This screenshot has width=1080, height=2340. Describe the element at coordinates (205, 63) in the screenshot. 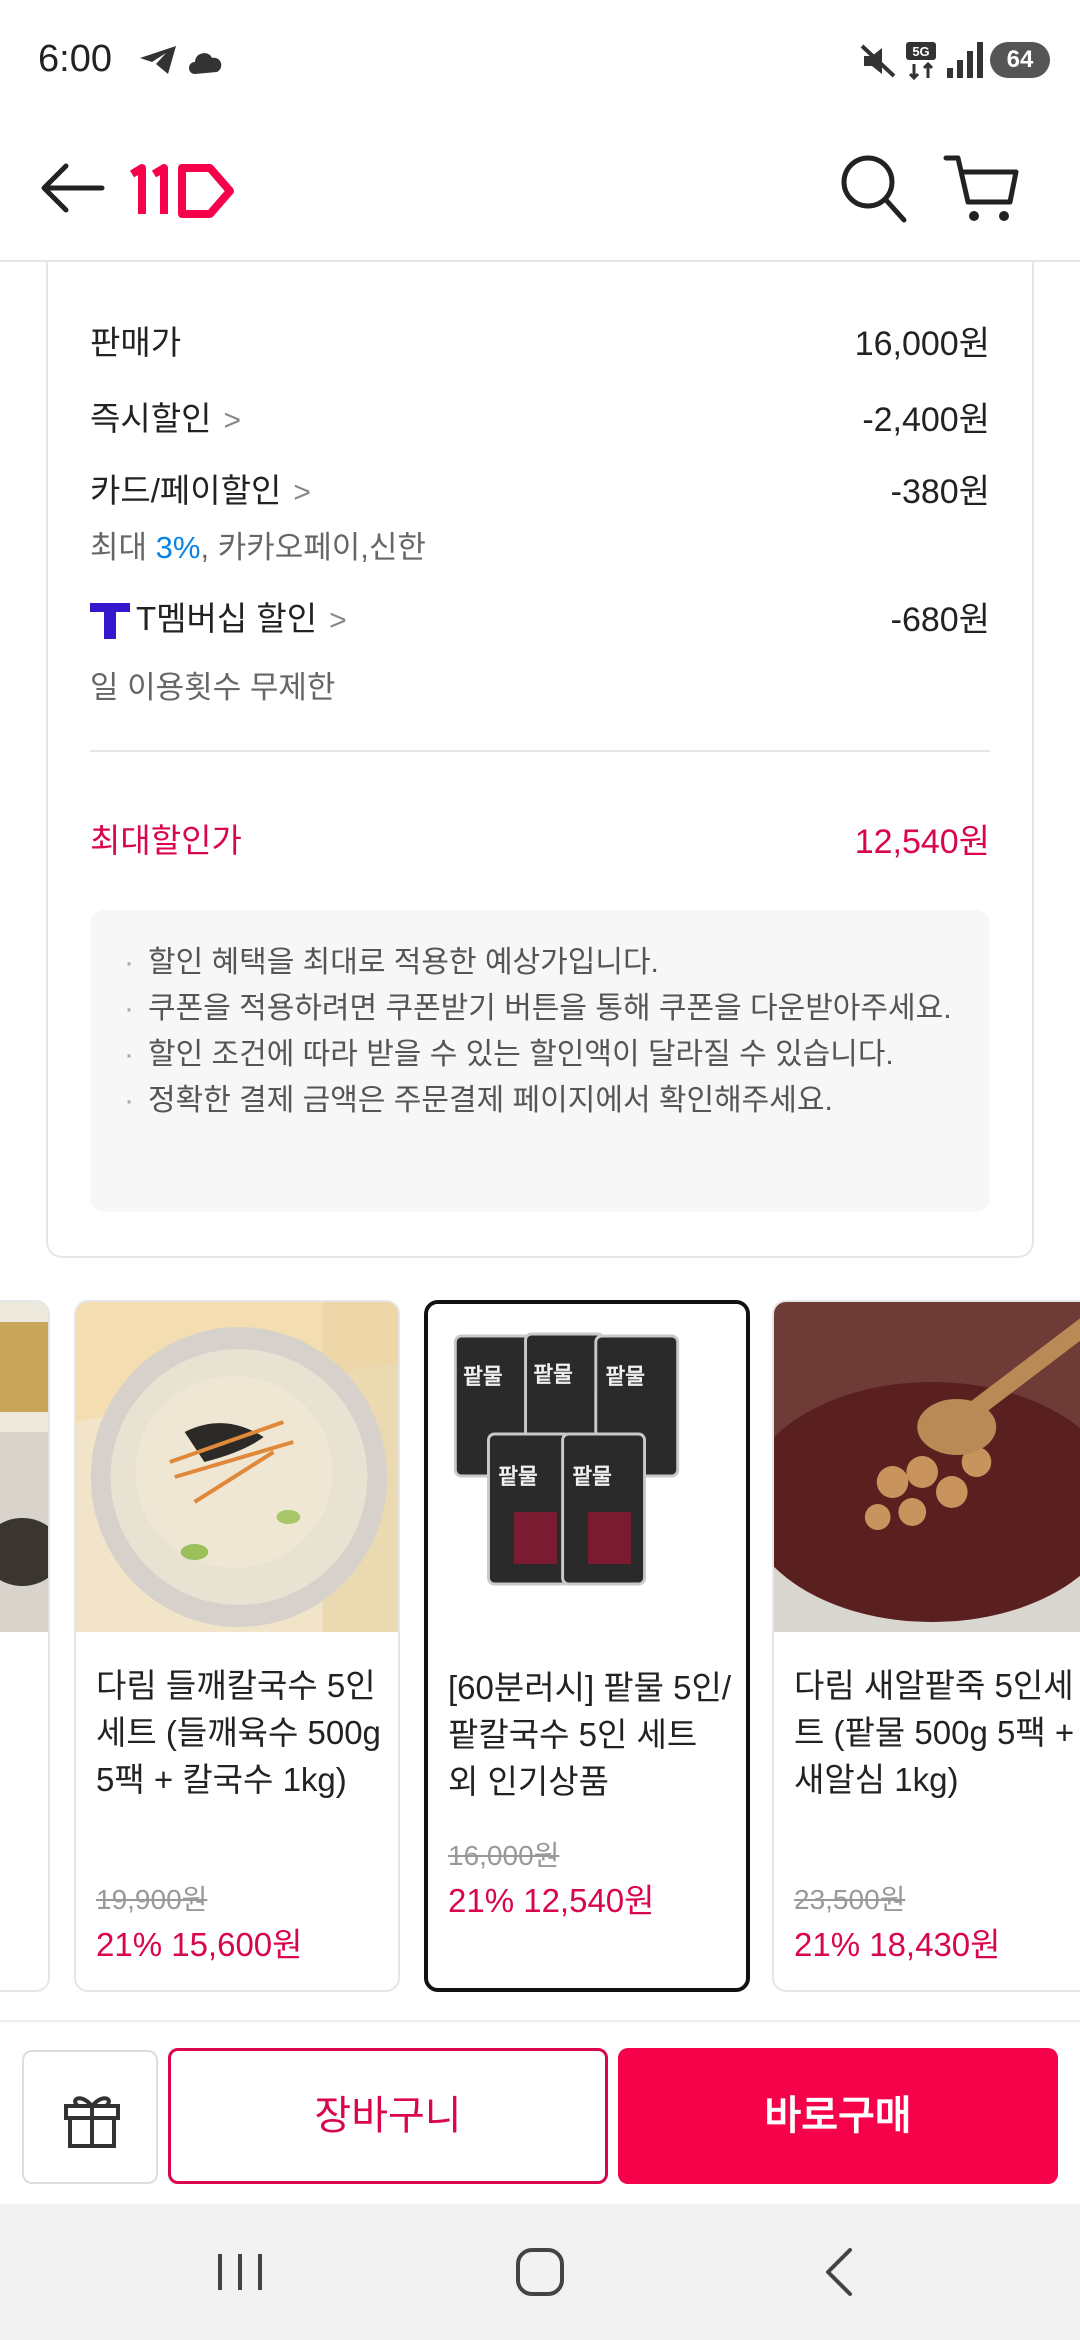

I see `cloud-icon` at that location.